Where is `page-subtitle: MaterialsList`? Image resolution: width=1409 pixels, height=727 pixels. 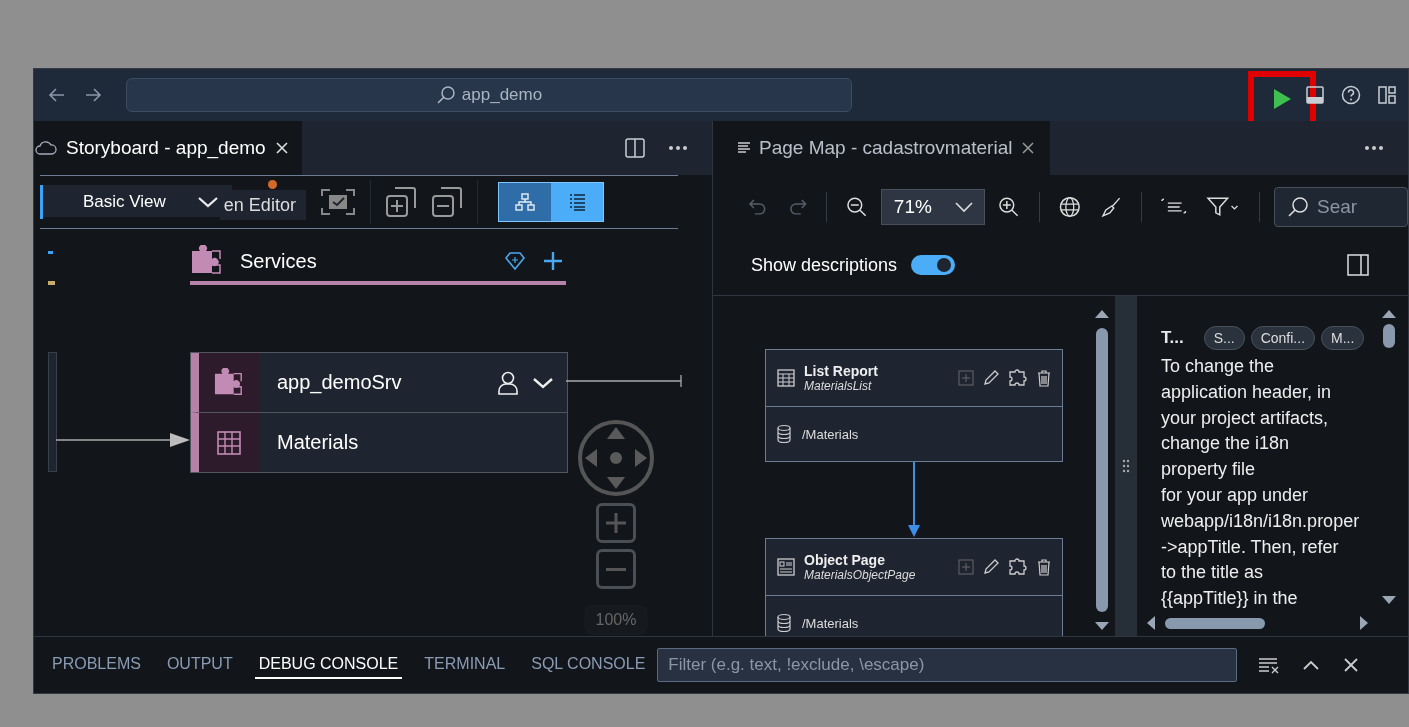 page-subtitle: MaterialsList is located at coordinates (838, 386).